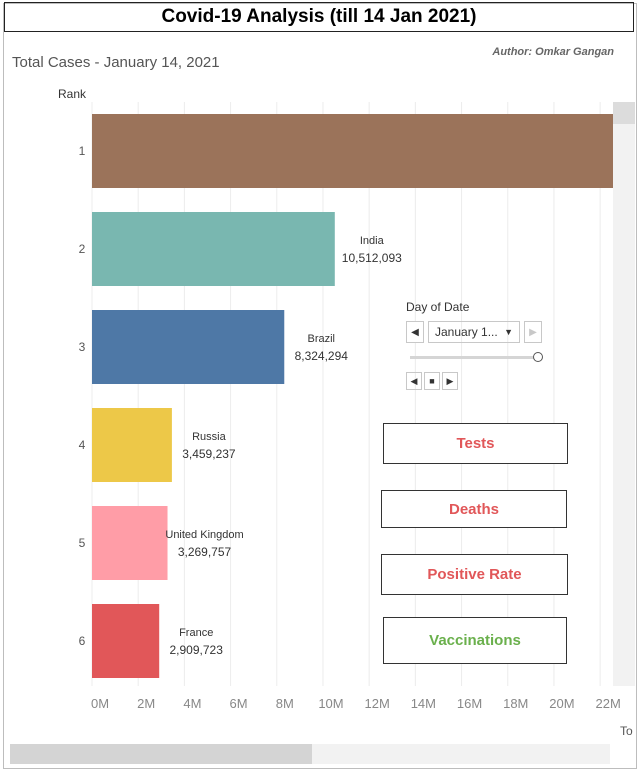 The width and height of the screenshot is (642, 772). What do you see at coordinates (330, 703) in the screenshot?
I see `x-tick-label: 10M` at bounding box center [330, 703].